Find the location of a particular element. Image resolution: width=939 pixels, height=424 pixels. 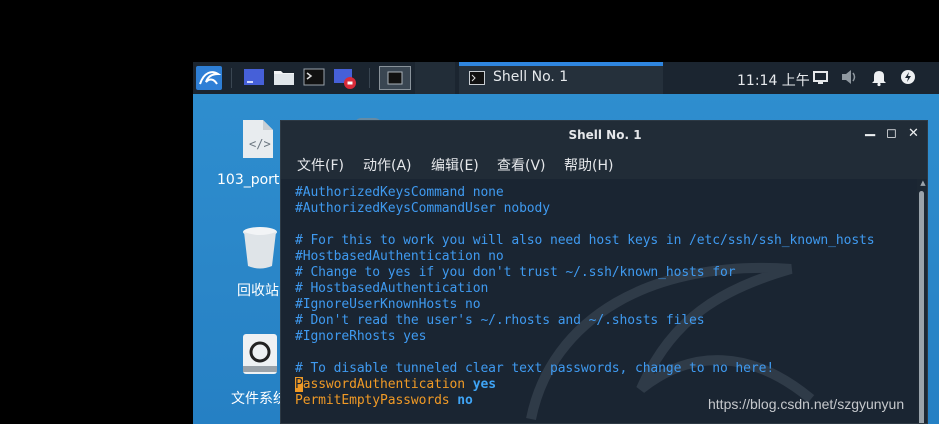

config-line: #HostbasedAuthentication no is located at coordinates (399, 256).